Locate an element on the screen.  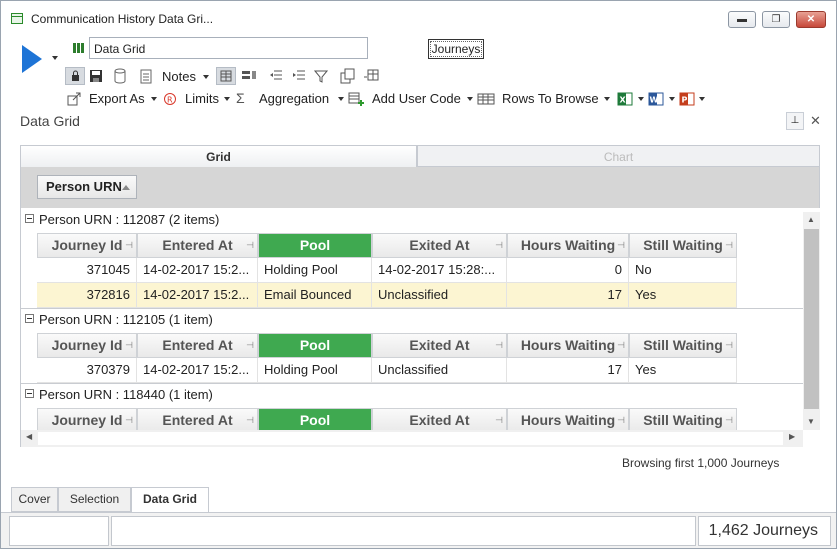
maximize-button: ❐ is located at coordinates (776, 19).